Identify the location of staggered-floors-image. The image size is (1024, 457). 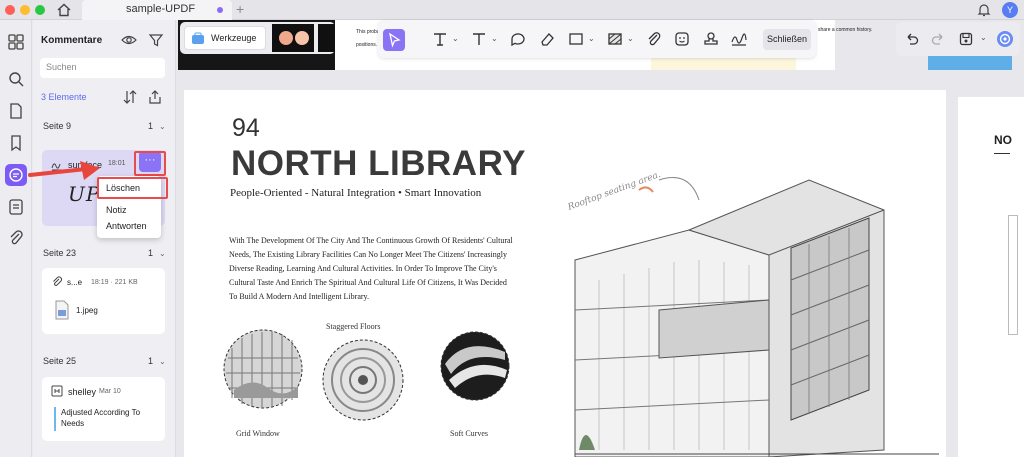
(363, 380).